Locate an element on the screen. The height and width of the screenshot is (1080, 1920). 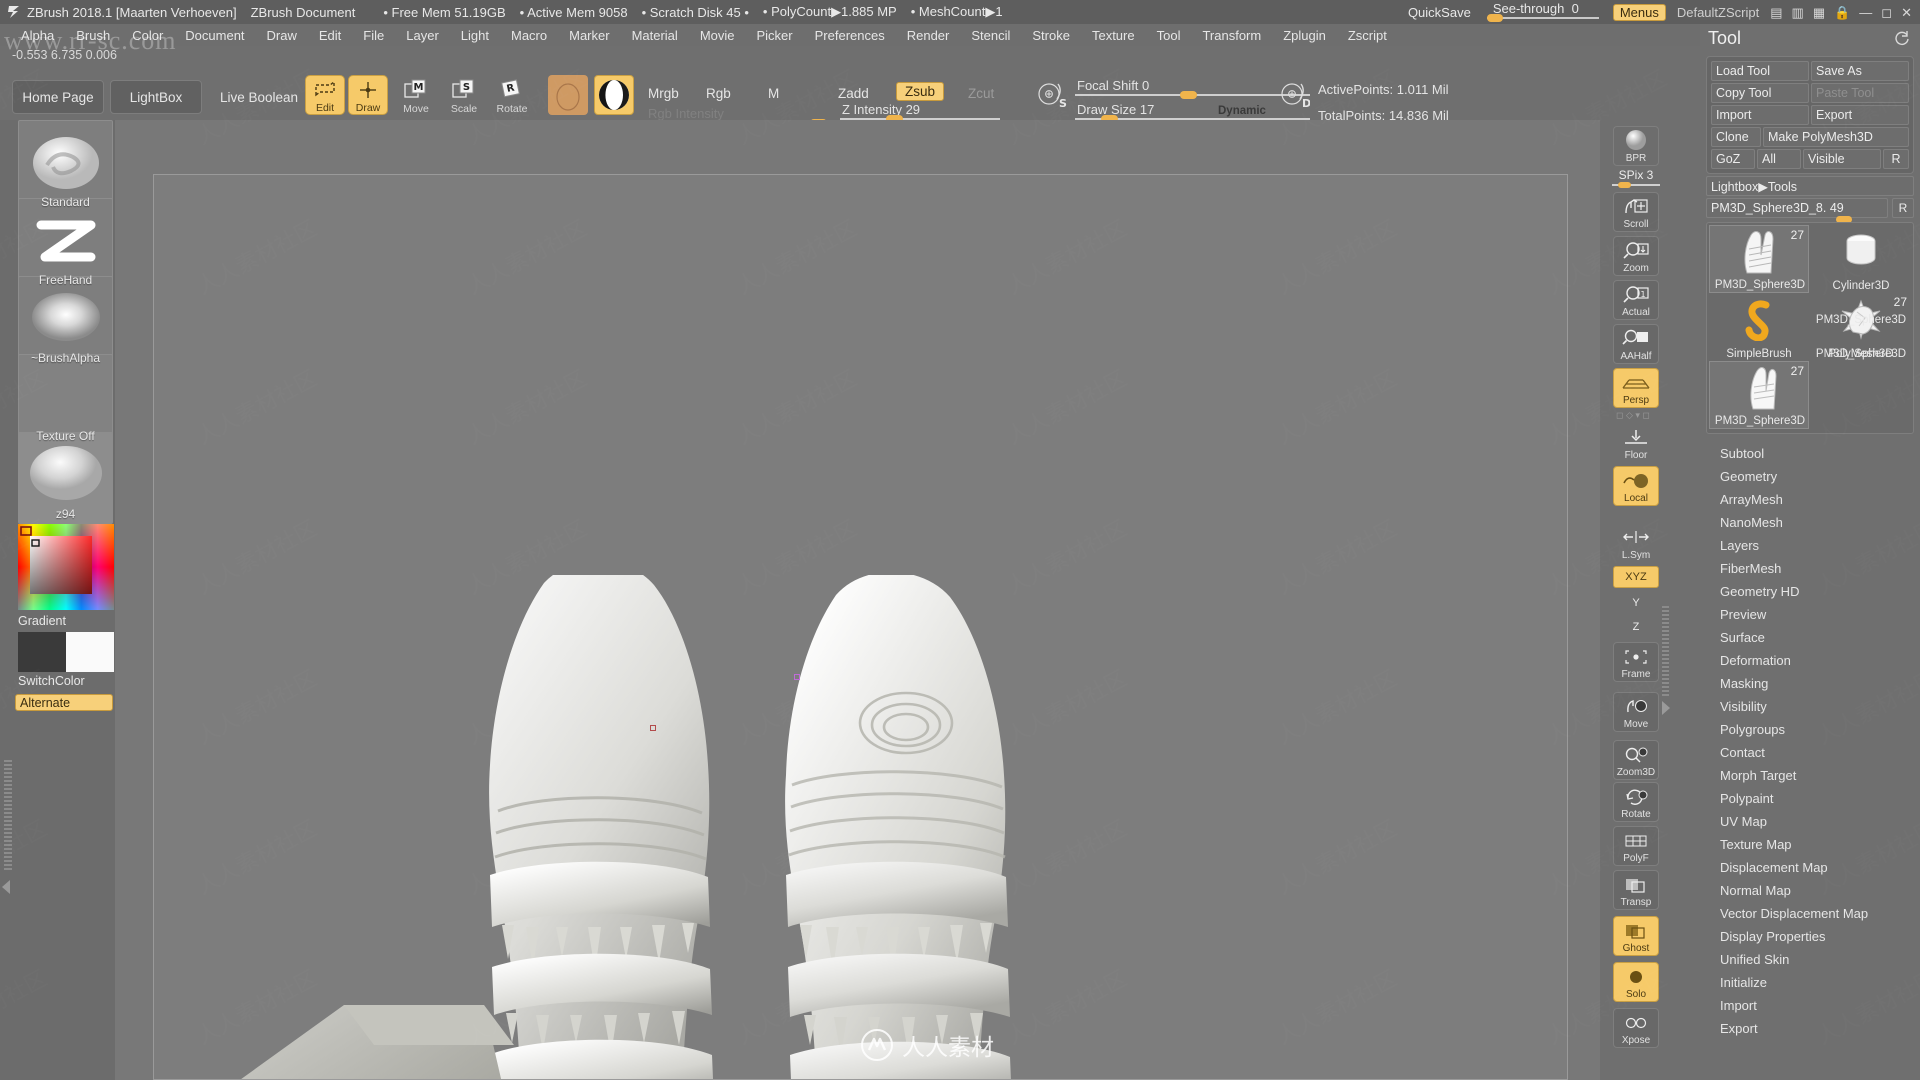
see-through-slider: See-through 0 is located at coordinates (1545, 12).